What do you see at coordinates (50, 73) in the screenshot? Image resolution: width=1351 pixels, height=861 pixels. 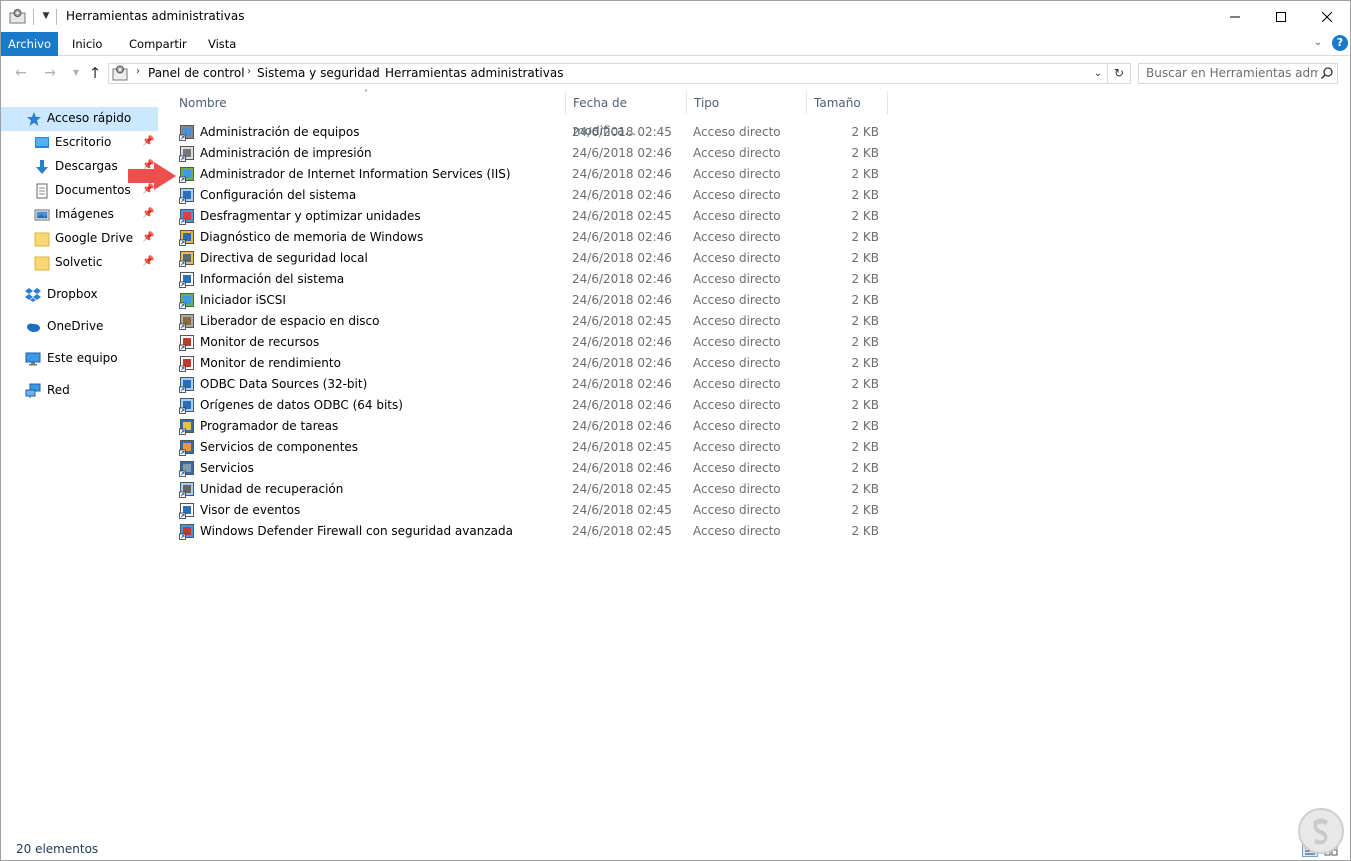 I see `forward-arrow-icon: →` at bounding box center [50, 73].